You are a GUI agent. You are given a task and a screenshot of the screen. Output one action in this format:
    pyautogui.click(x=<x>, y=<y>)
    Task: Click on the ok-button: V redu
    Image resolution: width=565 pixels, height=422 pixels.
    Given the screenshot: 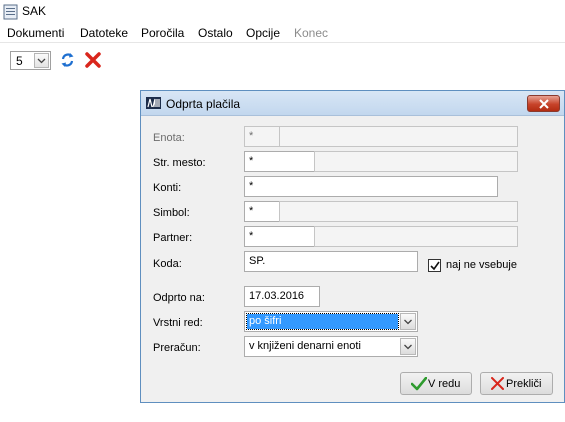 What is the action you would take?
    pyautogui.click(x=436, y=383)
    